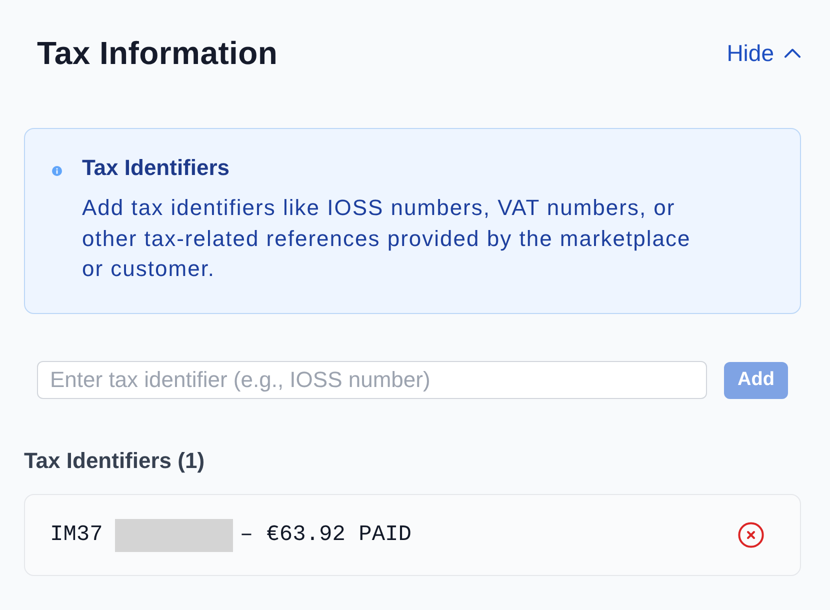  Describe the element at coordinates (372, 380) in the screenshot. I see `tax-identifier-field: Enter tax identifier (e.g., IOSS number)` at that location.